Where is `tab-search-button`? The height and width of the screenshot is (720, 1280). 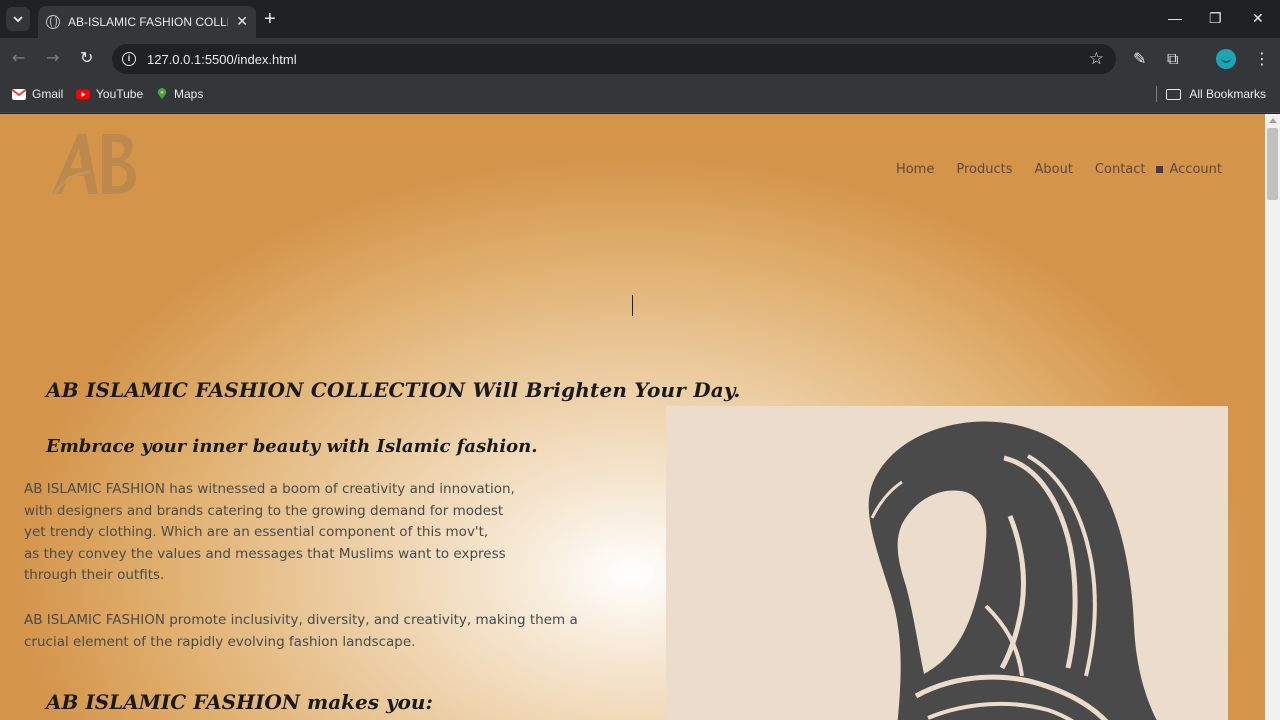 tab-search-button is located at coordinates (18, 19).